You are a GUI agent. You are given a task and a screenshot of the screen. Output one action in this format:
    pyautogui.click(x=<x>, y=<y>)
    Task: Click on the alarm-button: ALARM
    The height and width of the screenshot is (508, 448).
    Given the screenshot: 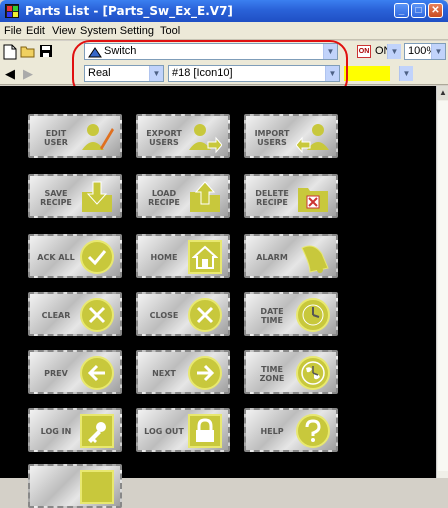 What is the action you would take?
    pyautogui.click(x=291, y=256)
    